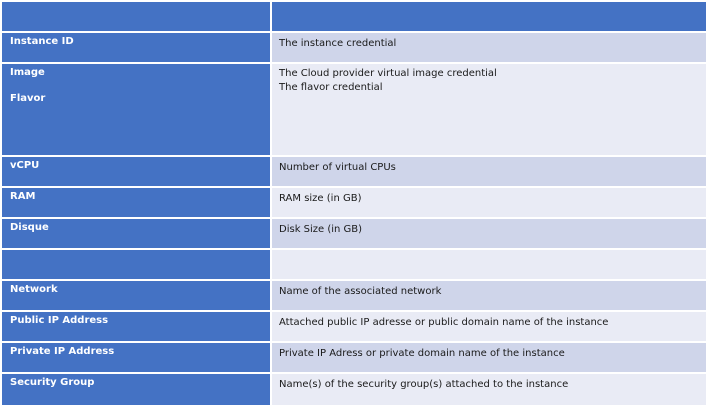  What do you see at coordinates (136, 389) in the screenshot?
I see `row-label-security-group: Security Group` at bounding box center [136, 389].